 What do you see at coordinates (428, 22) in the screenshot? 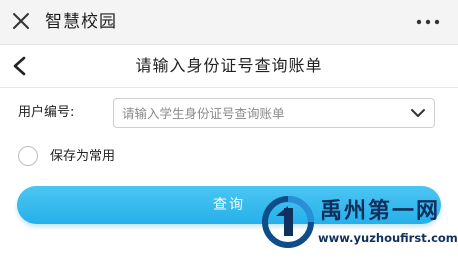
I see `more-horizontal-icon` at bounding box center [428, 22].